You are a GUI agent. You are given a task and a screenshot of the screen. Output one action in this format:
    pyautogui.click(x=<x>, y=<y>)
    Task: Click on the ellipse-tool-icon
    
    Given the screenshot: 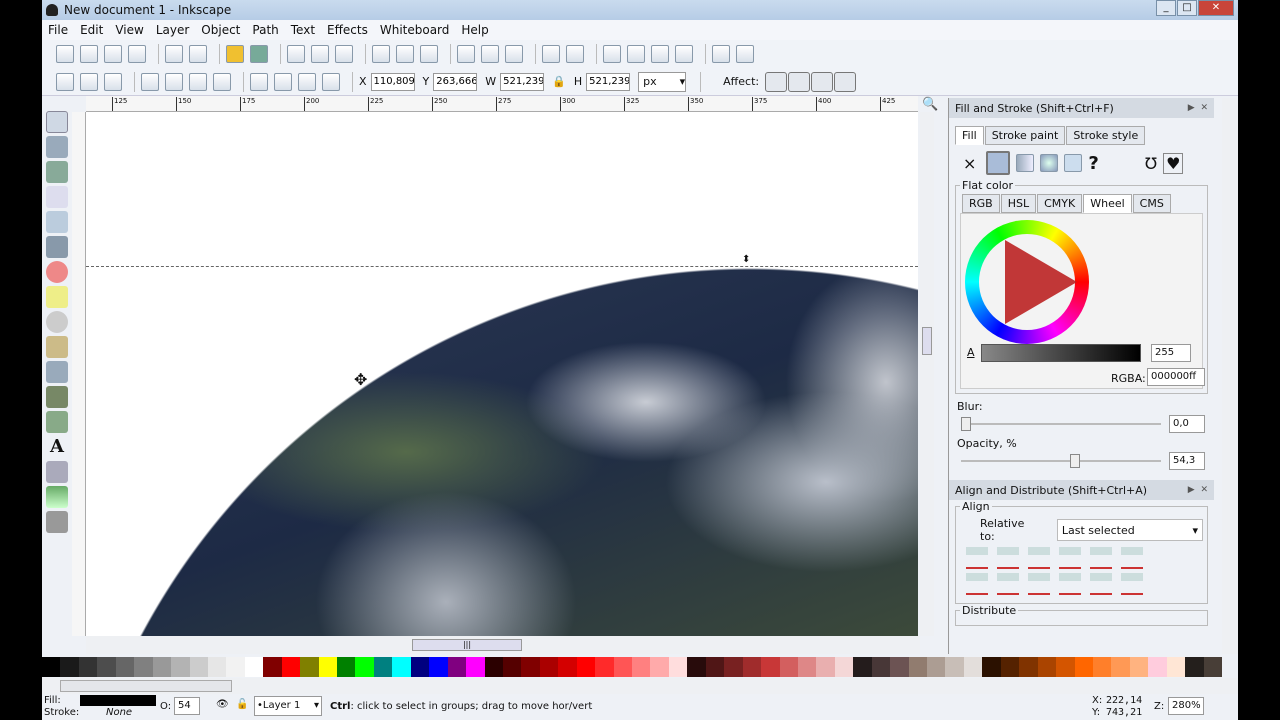 What is the action you would take?
    pyautogui.click(x=57, y=272)
    